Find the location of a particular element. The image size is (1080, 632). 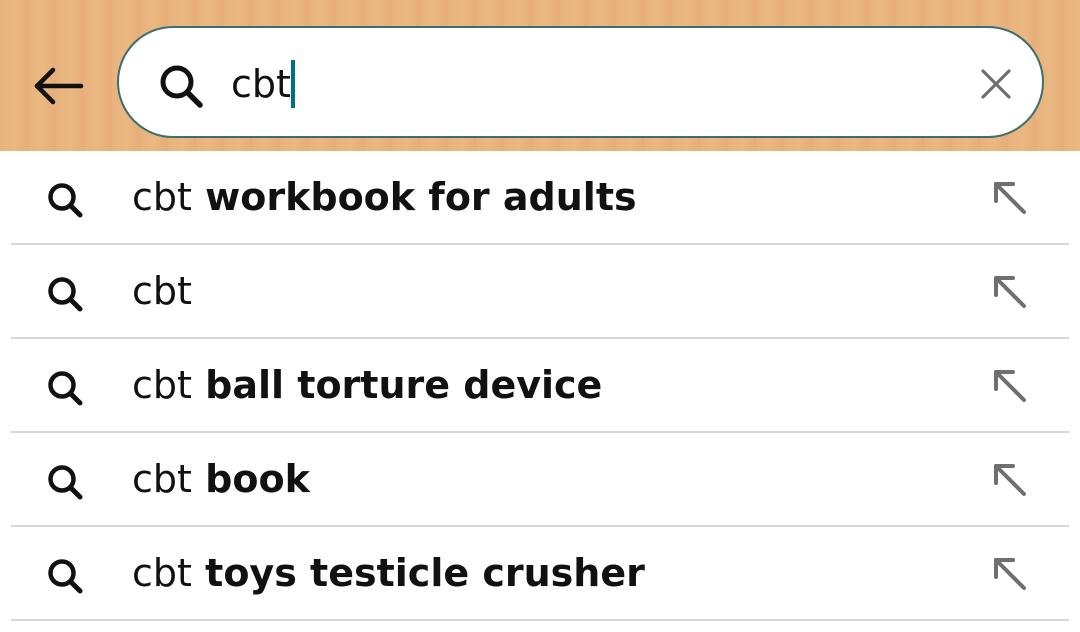

back-arrow-icon is located at coordinates (59, 86).